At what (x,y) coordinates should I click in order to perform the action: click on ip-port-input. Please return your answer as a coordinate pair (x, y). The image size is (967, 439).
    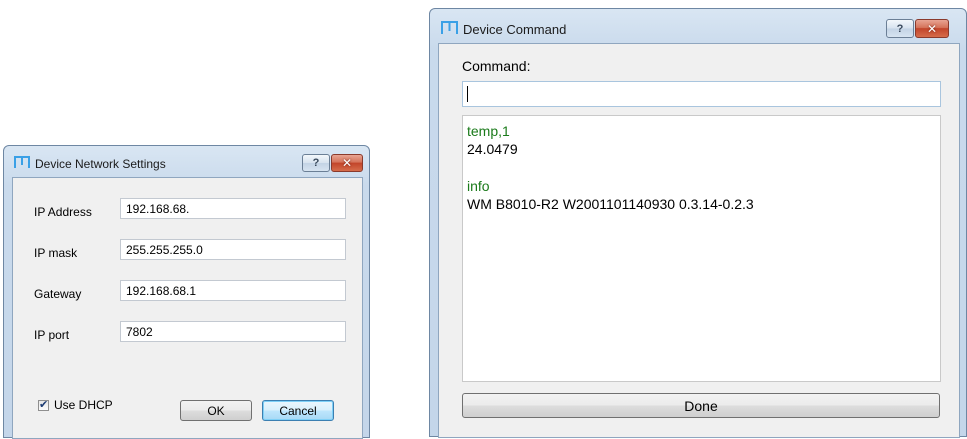
    Looking at the image, I should click on (233, 331).